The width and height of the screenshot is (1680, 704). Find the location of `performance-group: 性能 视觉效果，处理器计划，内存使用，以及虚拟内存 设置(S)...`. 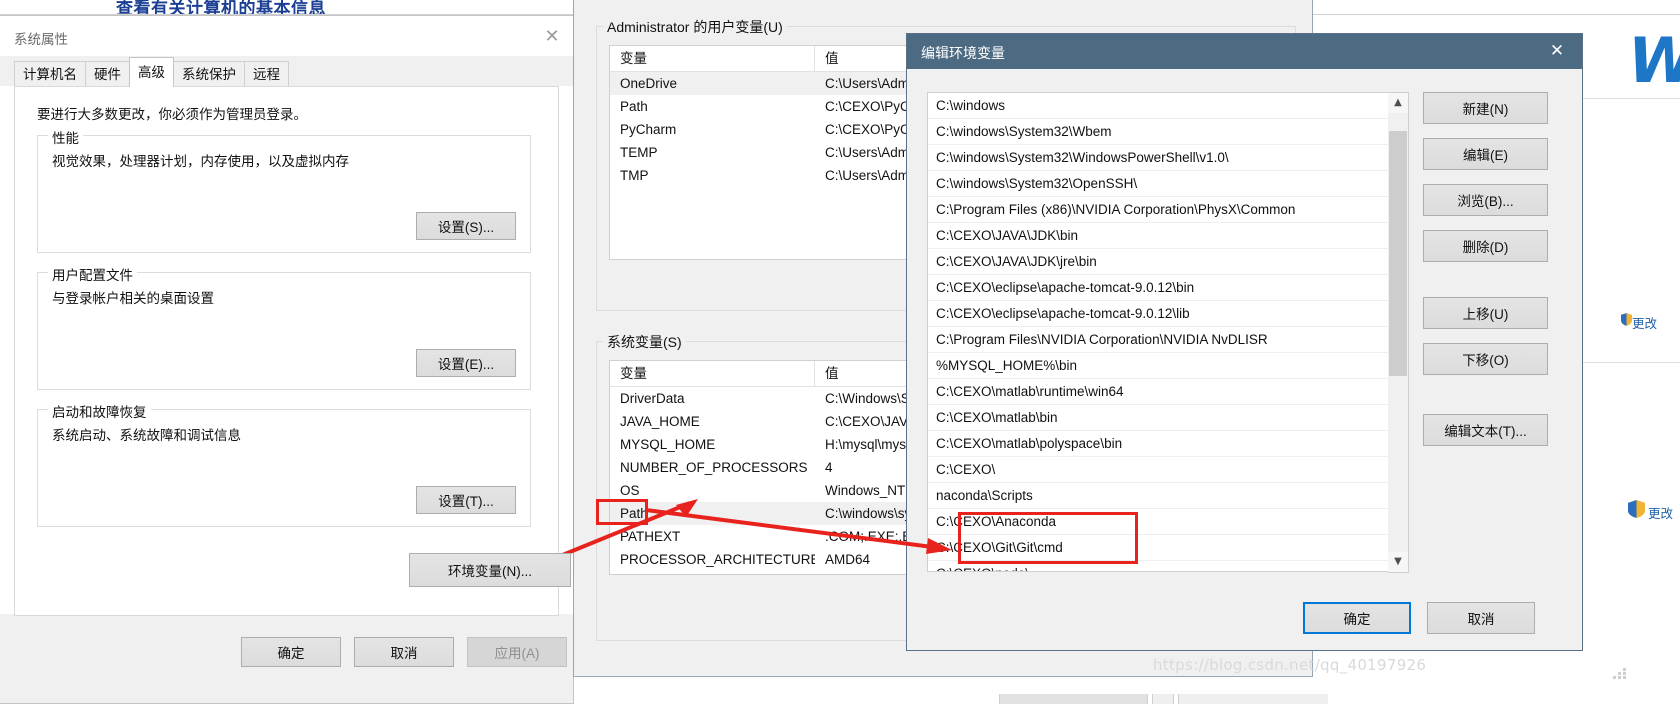

performance-group: 性能 视觉效果，处理器计划，内存使用，以及虚拟内存 设置(S)... is located at coordinates (284, 190).